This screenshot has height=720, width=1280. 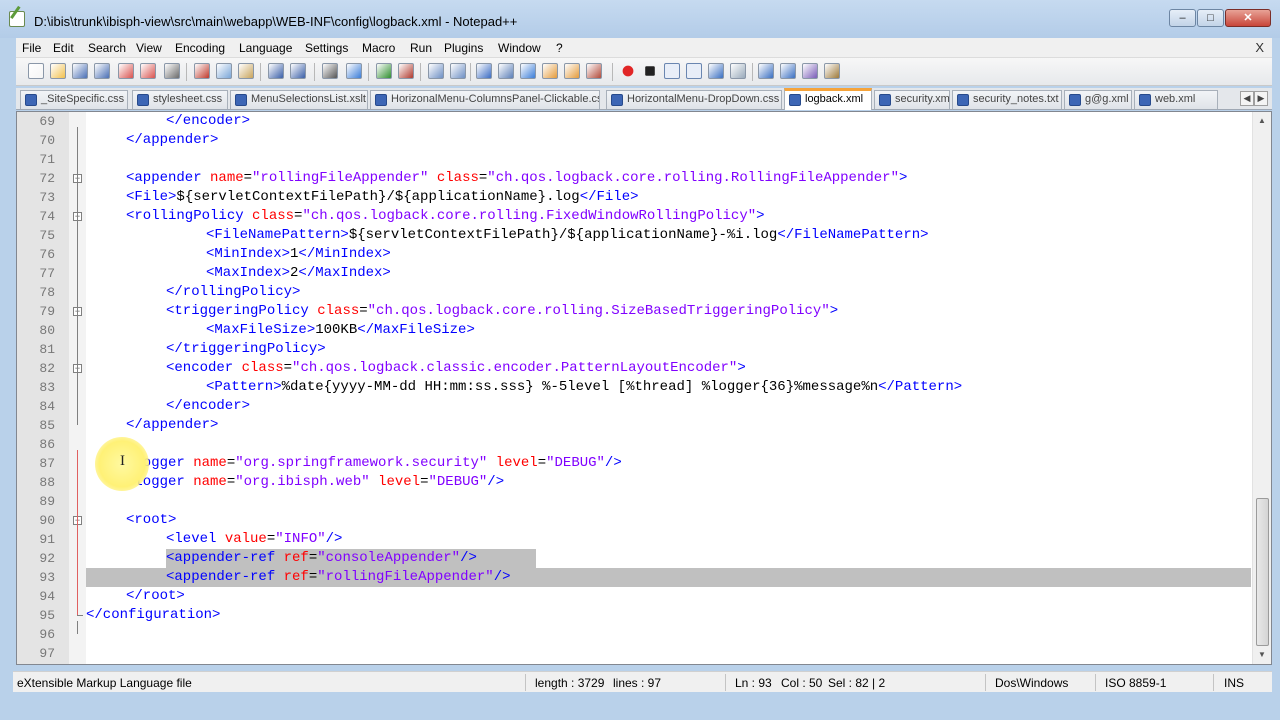 I want to click on code-line: </rollingPolicy>, so click(x=233, y=292).